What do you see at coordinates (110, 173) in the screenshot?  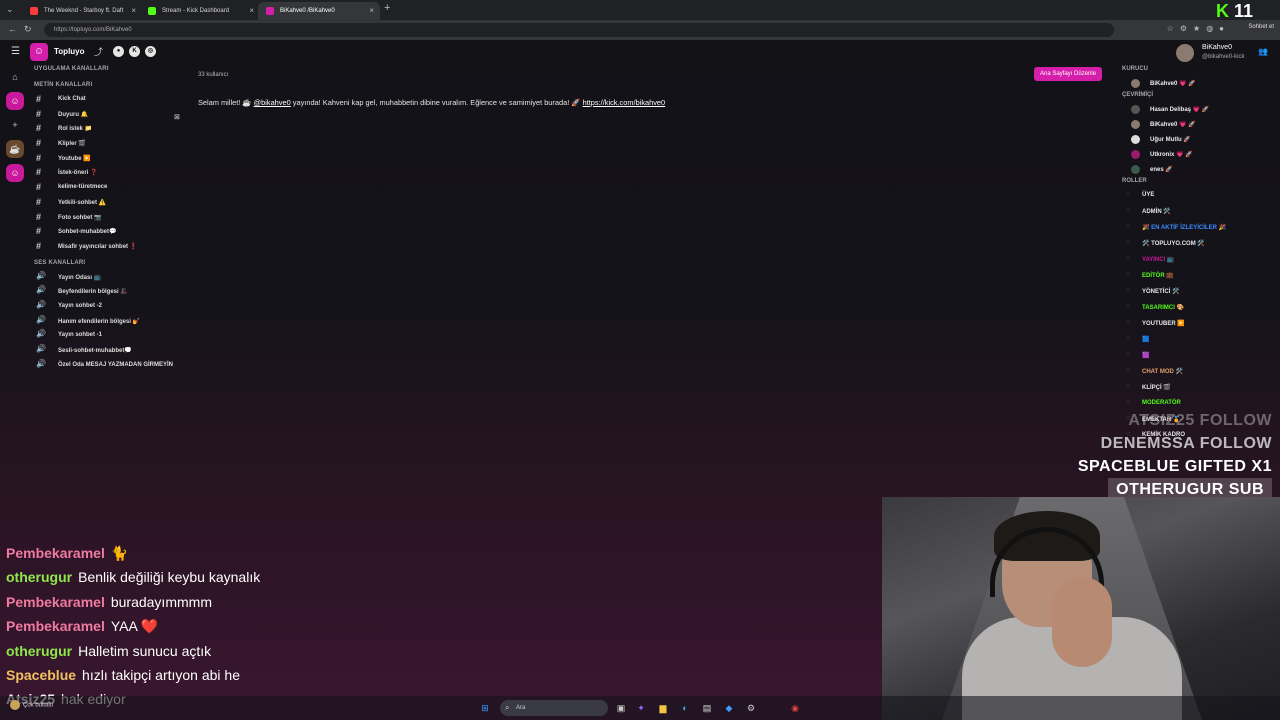 I see `text-channel: # İstek-öneri ❓` at bounding box center [110, 173].